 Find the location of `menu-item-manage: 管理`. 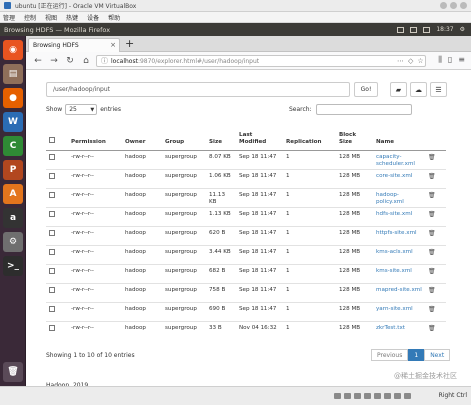

menu-item-manage: 管理 is located at coordinates (9, 17).